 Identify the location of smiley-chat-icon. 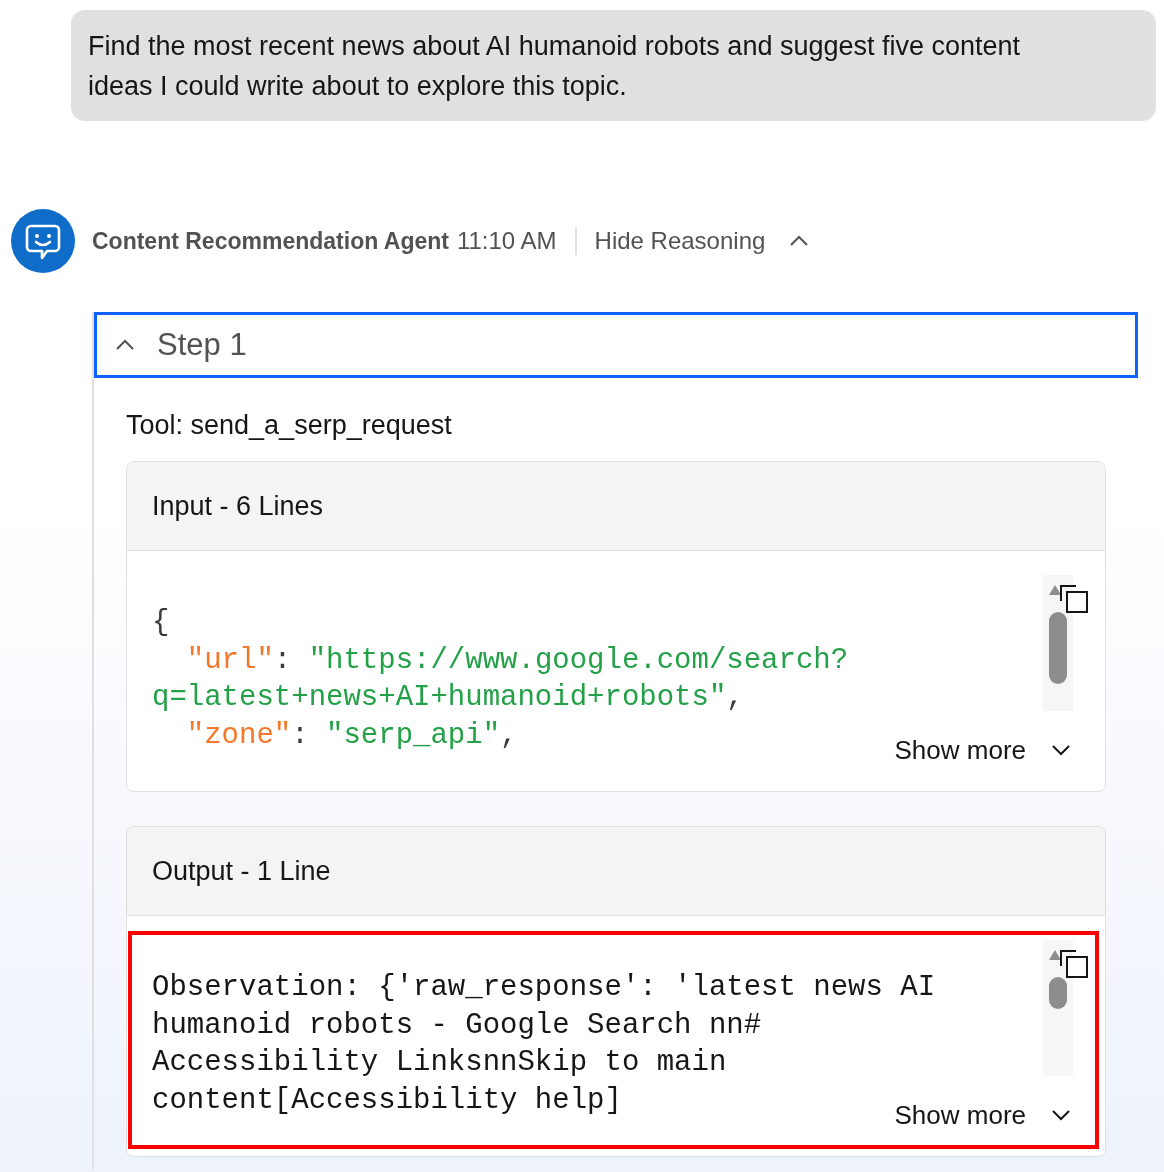
(43, 241).